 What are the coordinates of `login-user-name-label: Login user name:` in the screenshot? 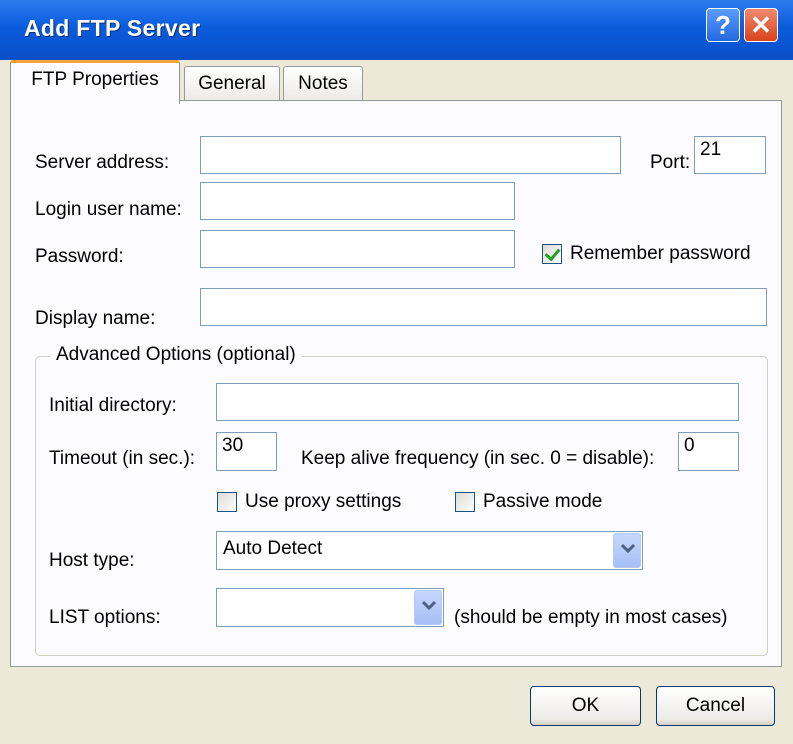 It's located at (108, 209).